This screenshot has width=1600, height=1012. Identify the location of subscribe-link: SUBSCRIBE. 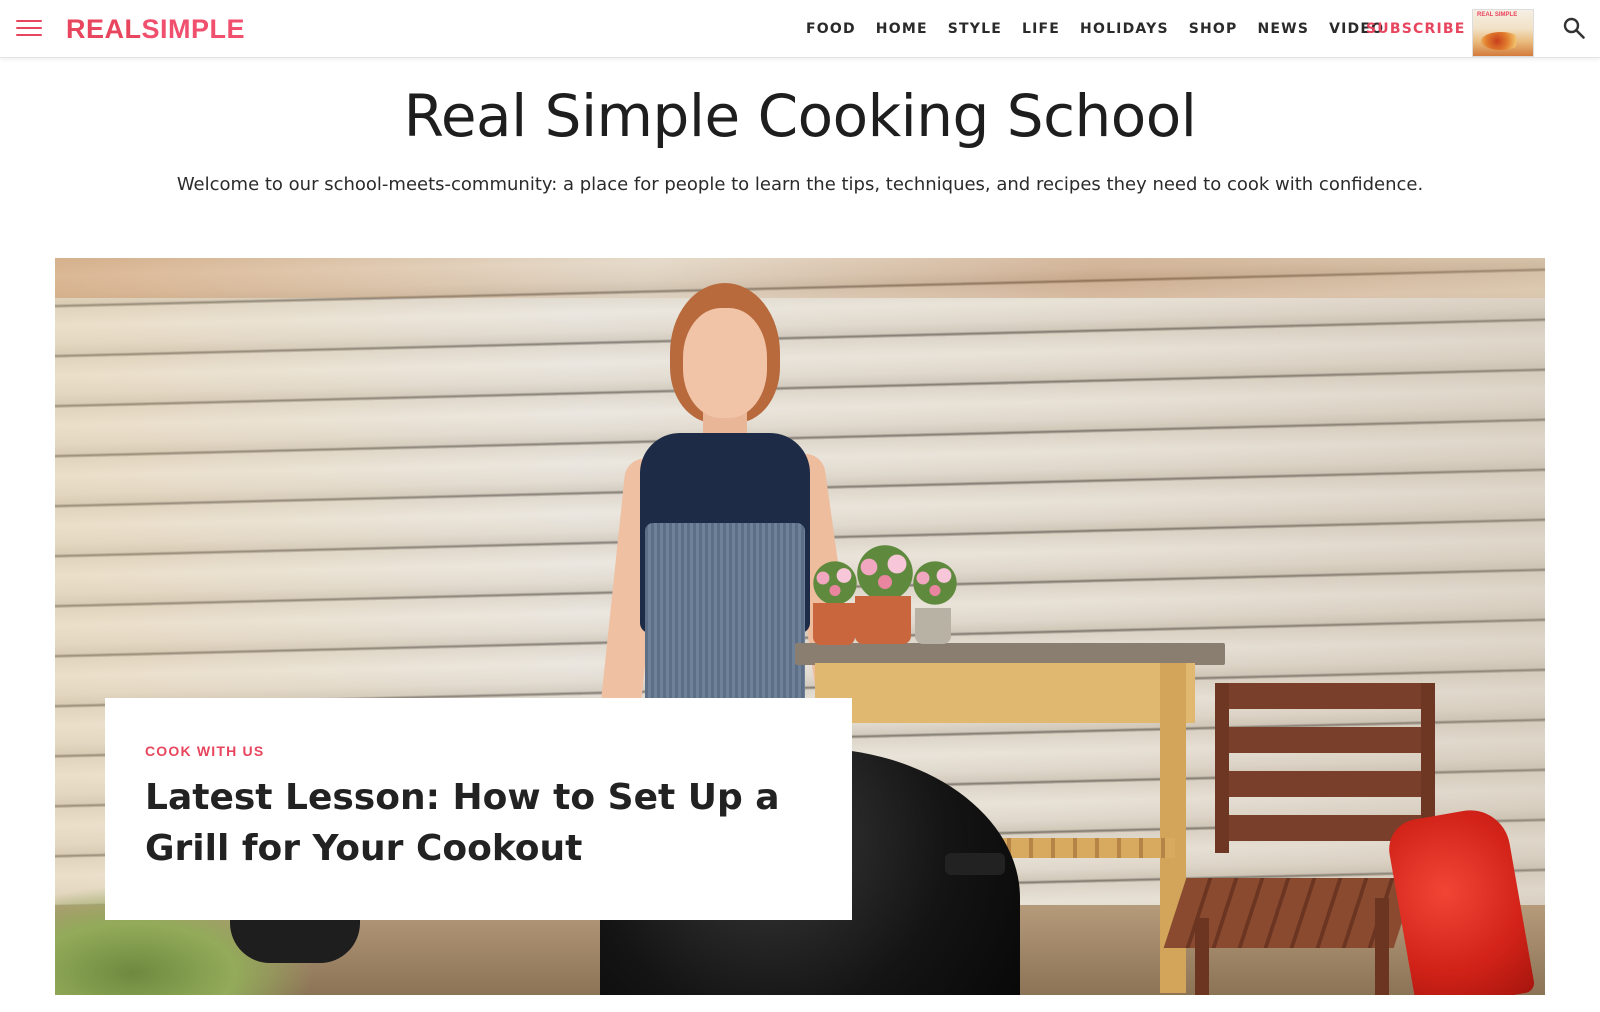
(1416, 29).